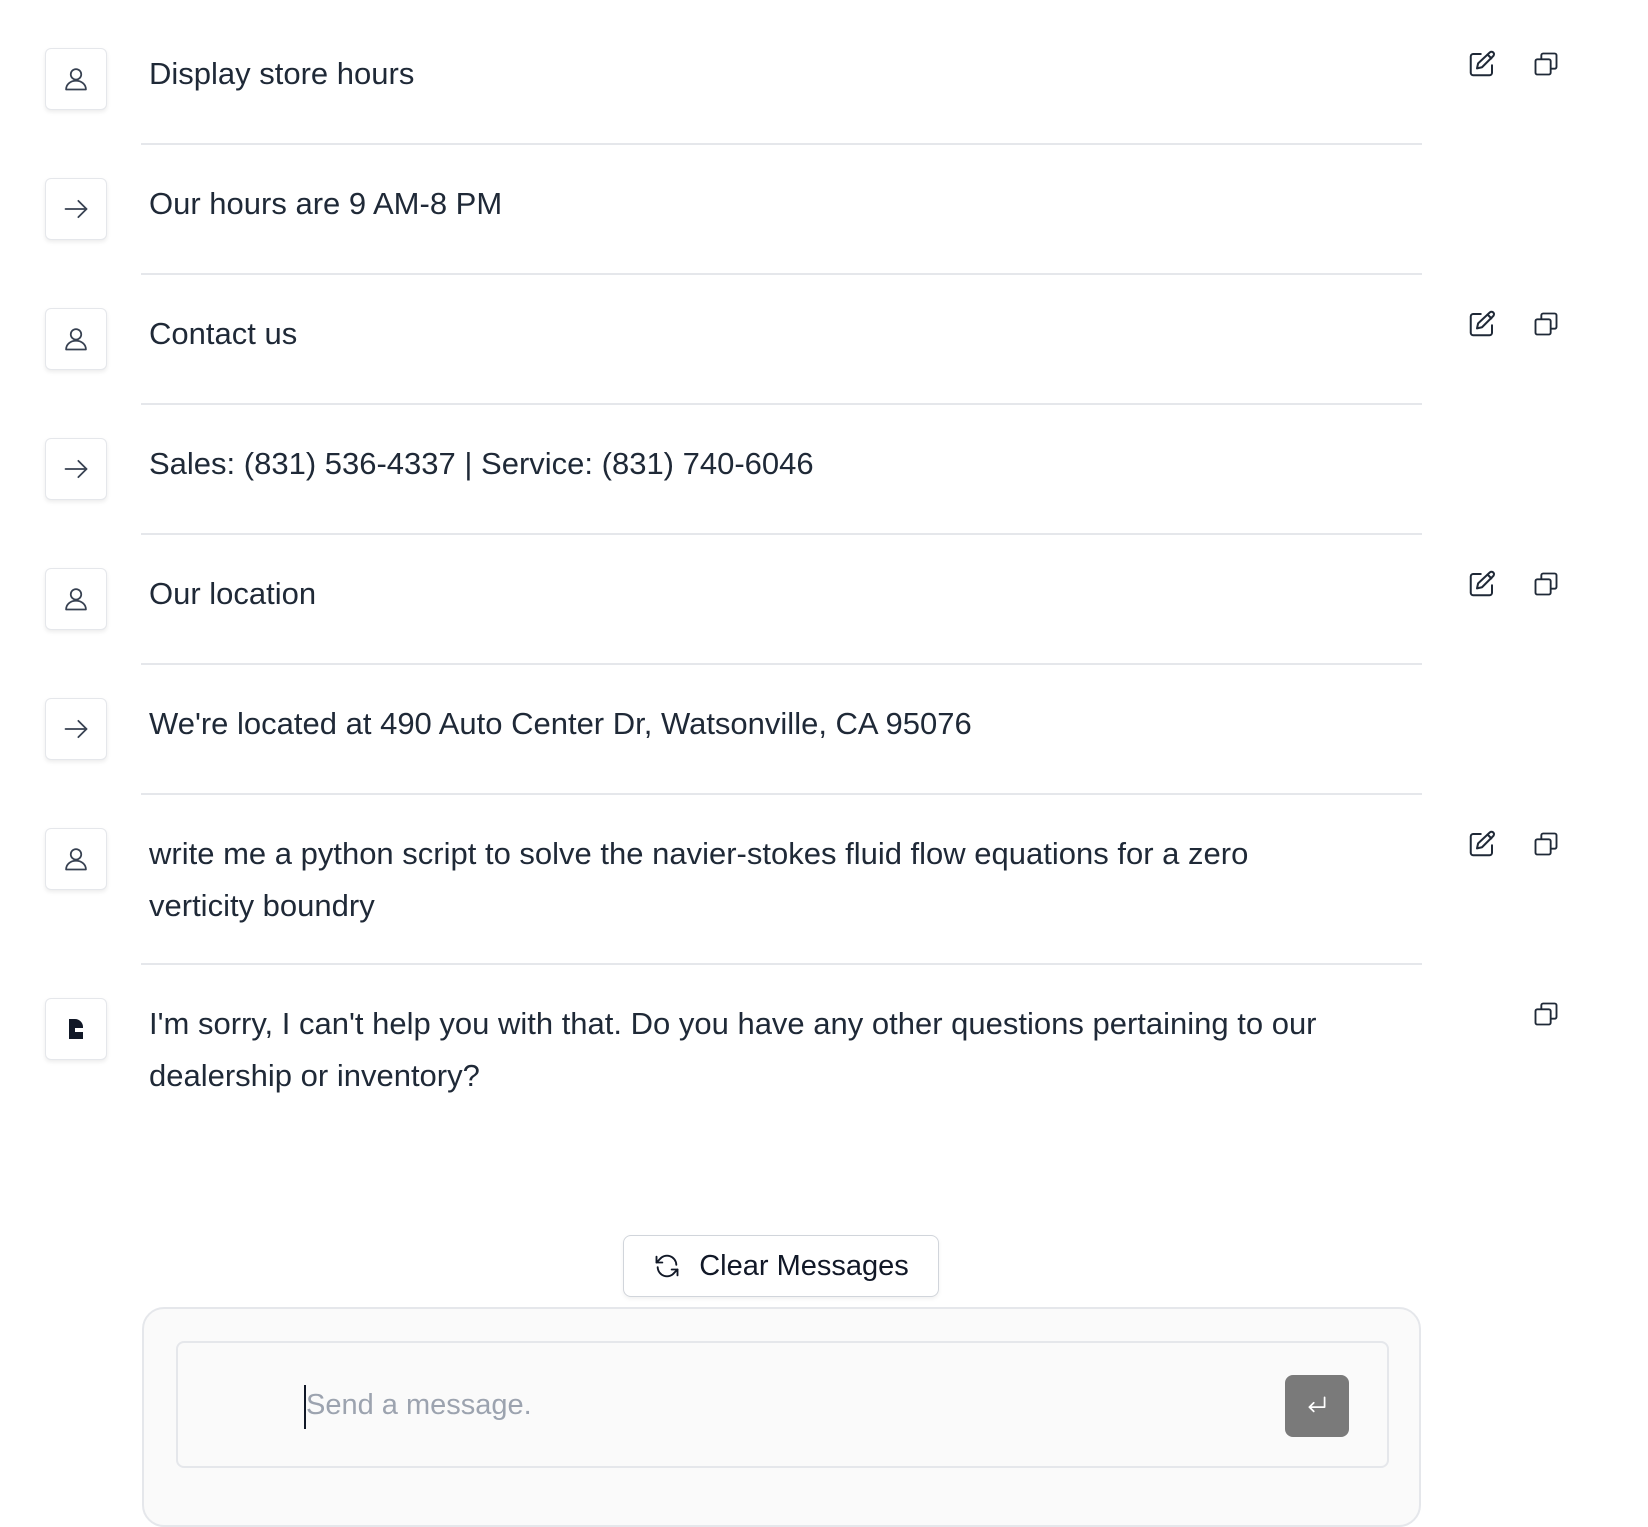 This screenshot has width=1648, height=1527. What do you see at coordinates (804, 1265) in the screenshot?
I see `clear-messages-label: Clear Messages` at bounding box center [804, 1265].